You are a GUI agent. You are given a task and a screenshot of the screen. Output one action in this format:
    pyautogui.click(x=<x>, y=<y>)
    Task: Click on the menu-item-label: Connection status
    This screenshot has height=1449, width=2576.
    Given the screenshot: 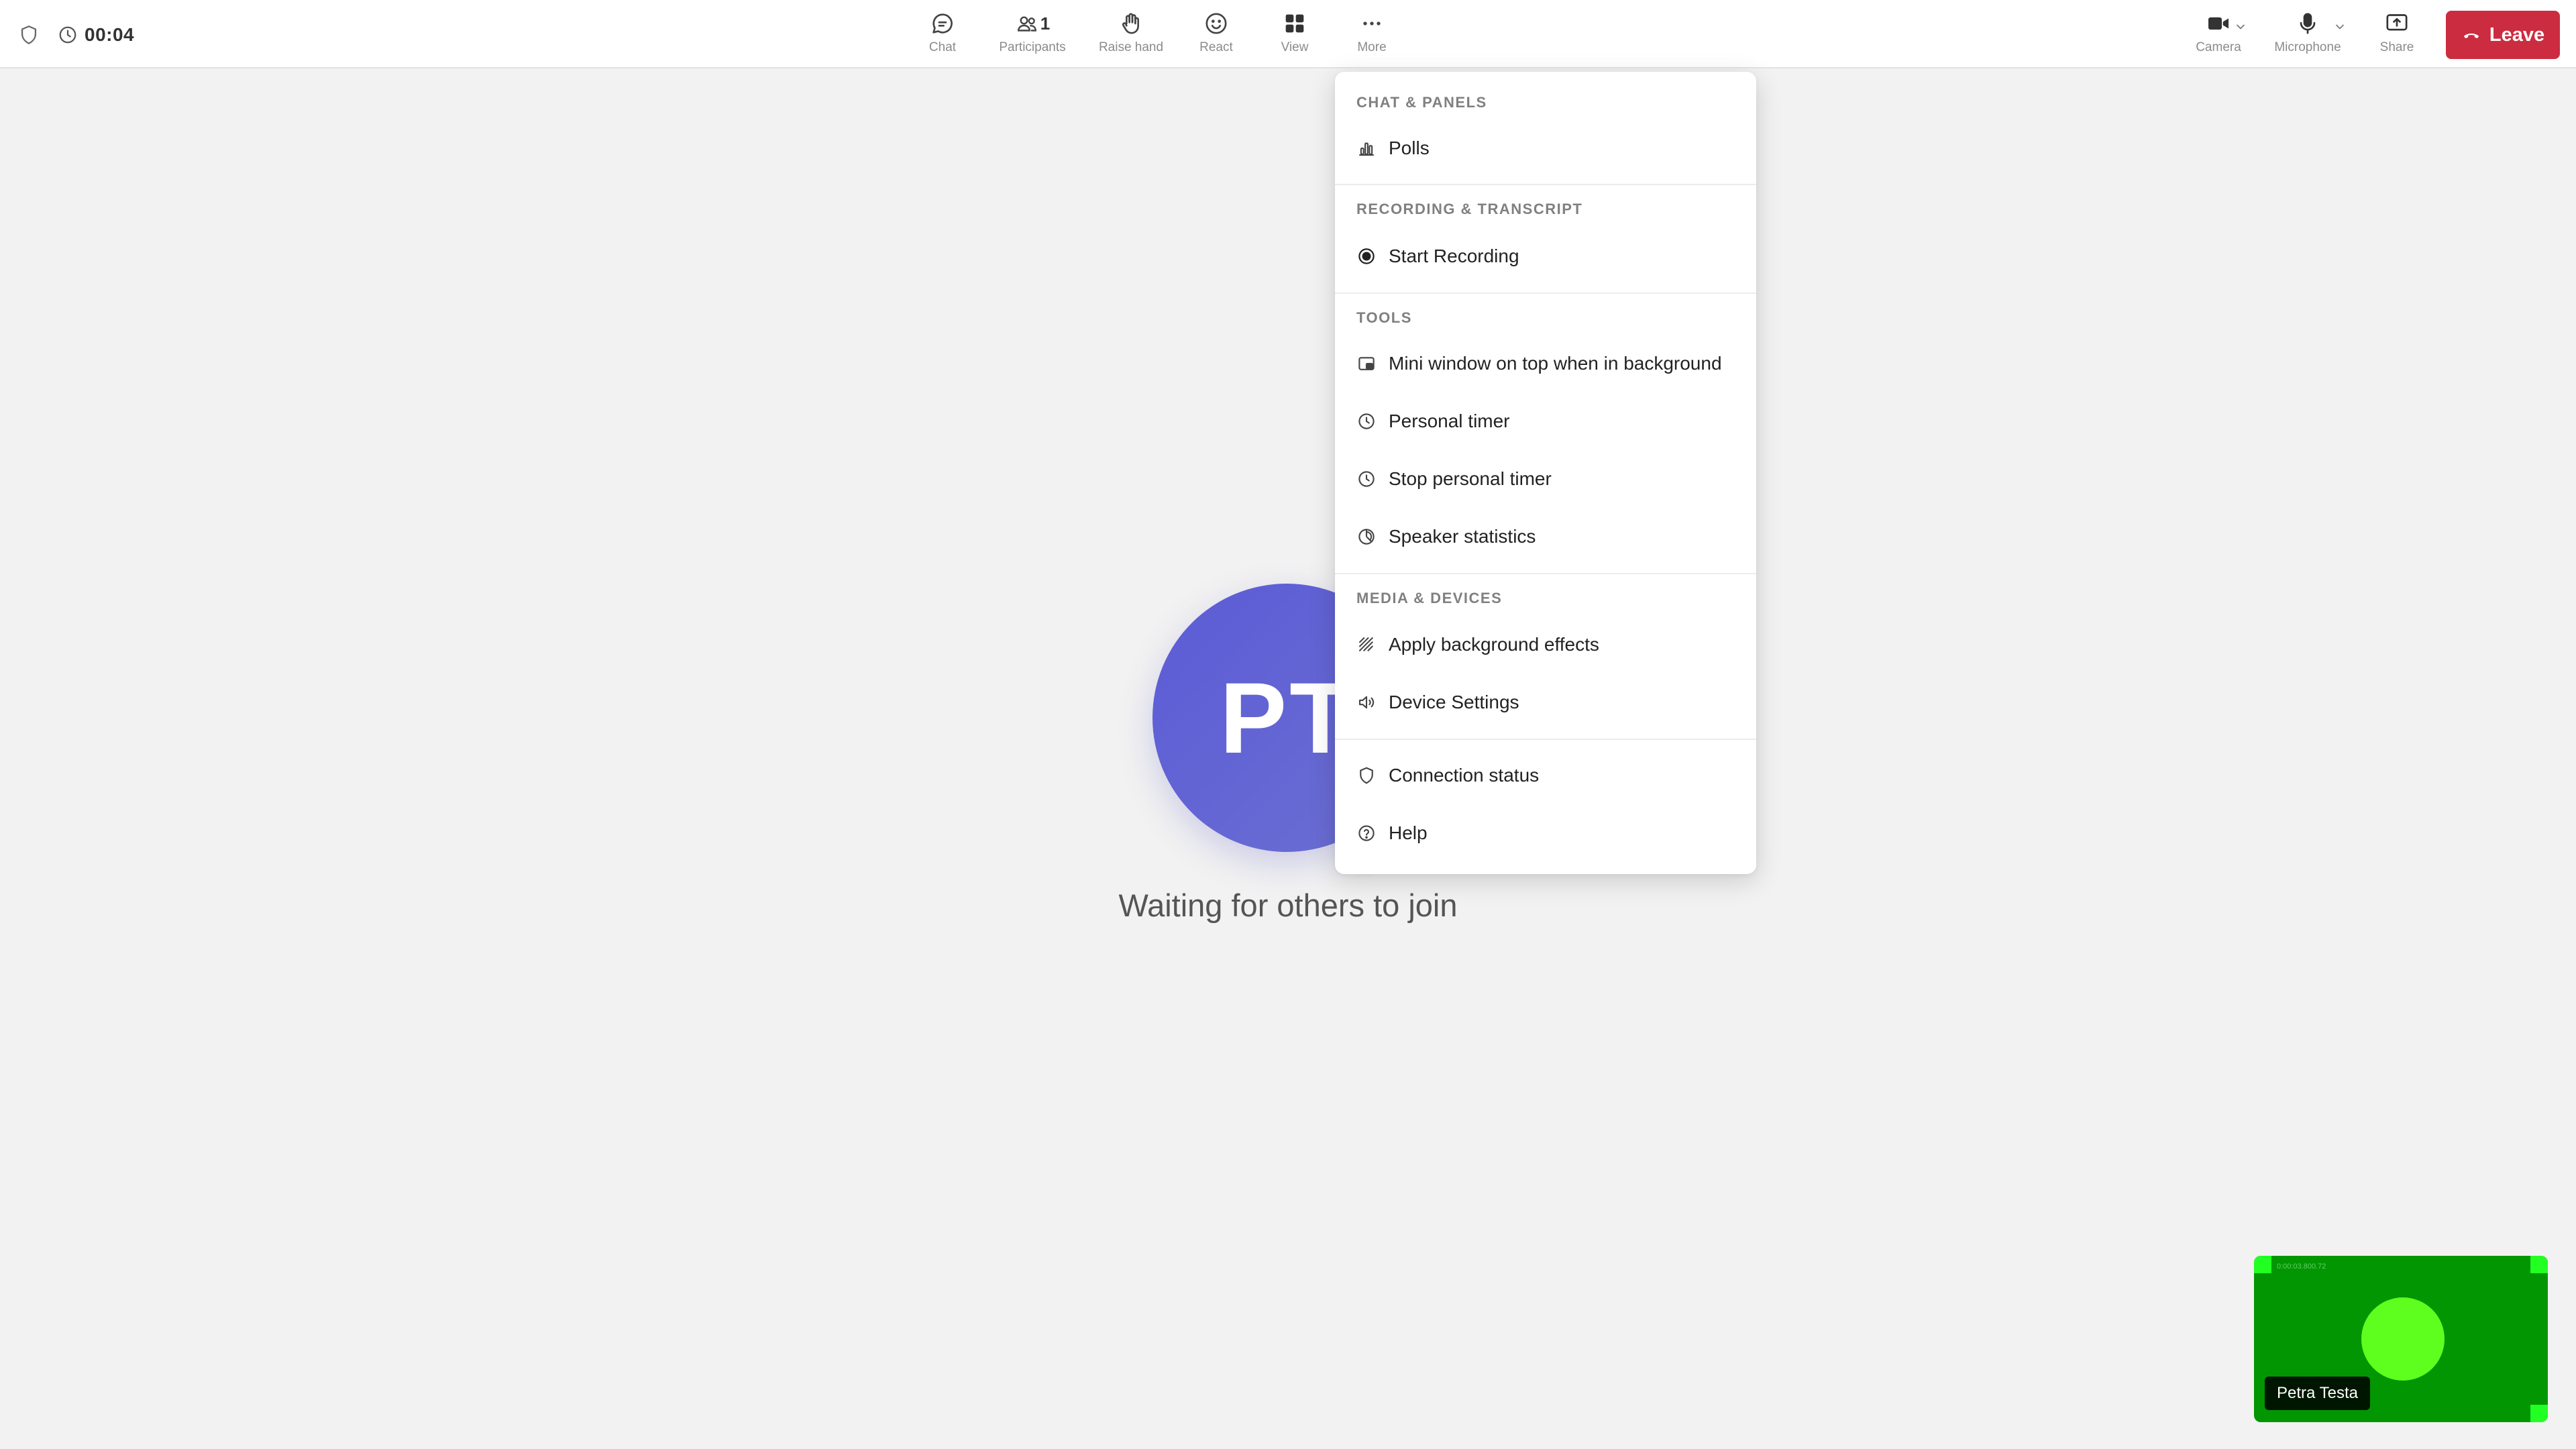 What is the action you would take?
    pyautogui.click(x=1464, y=775)
    